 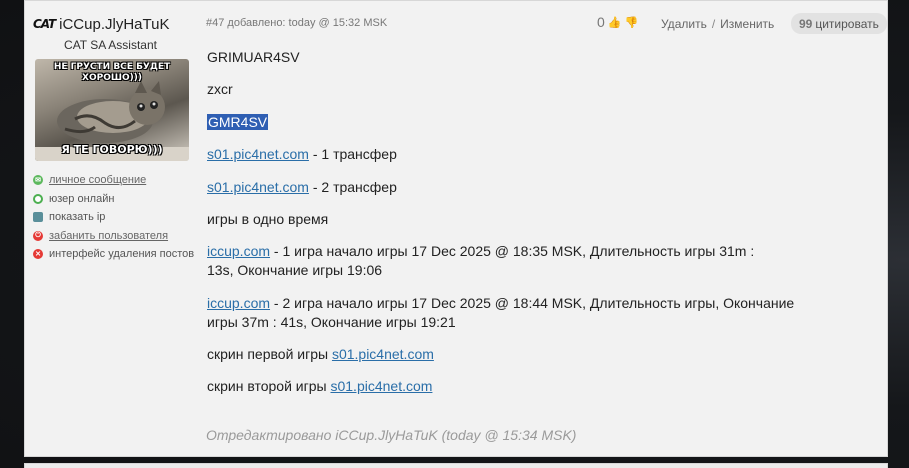 I want to click on username-link: iCCup.JlyHaTuK, so click(x=114, y=24).